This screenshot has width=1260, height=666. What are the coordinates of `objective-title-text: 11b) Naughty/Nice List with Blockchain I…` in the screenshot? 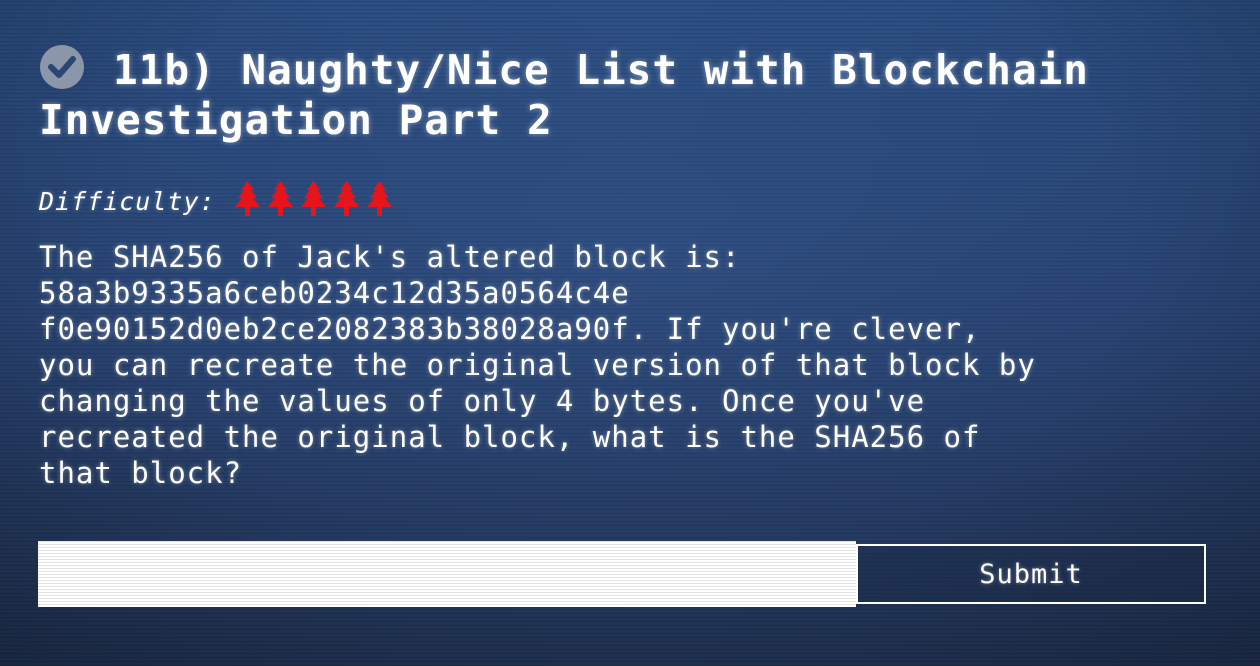 It's located at (564, 95).